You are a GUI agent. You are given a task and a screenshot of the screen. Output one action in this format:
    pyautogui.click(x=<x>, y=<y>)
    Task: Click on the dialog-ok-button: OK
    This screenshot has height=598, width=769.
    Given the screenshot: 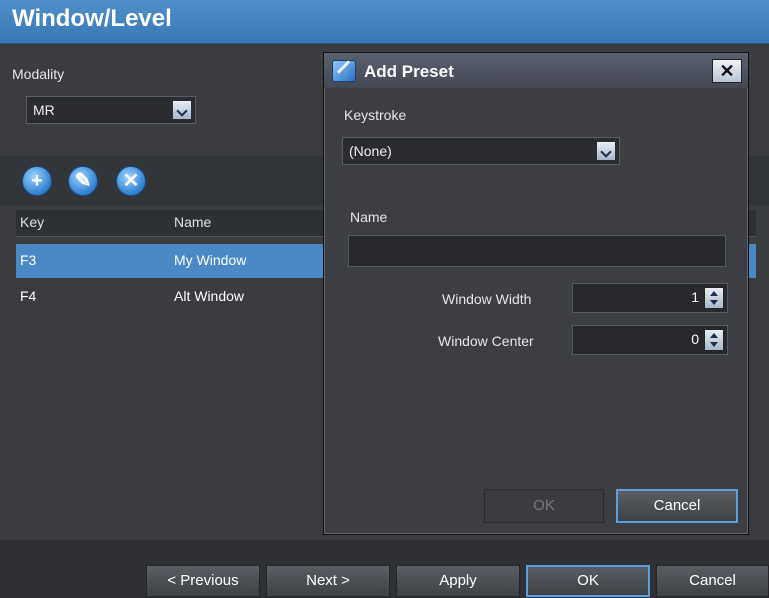 What is the action you would take?
    pyautogui.click(x=544, y=506)
    